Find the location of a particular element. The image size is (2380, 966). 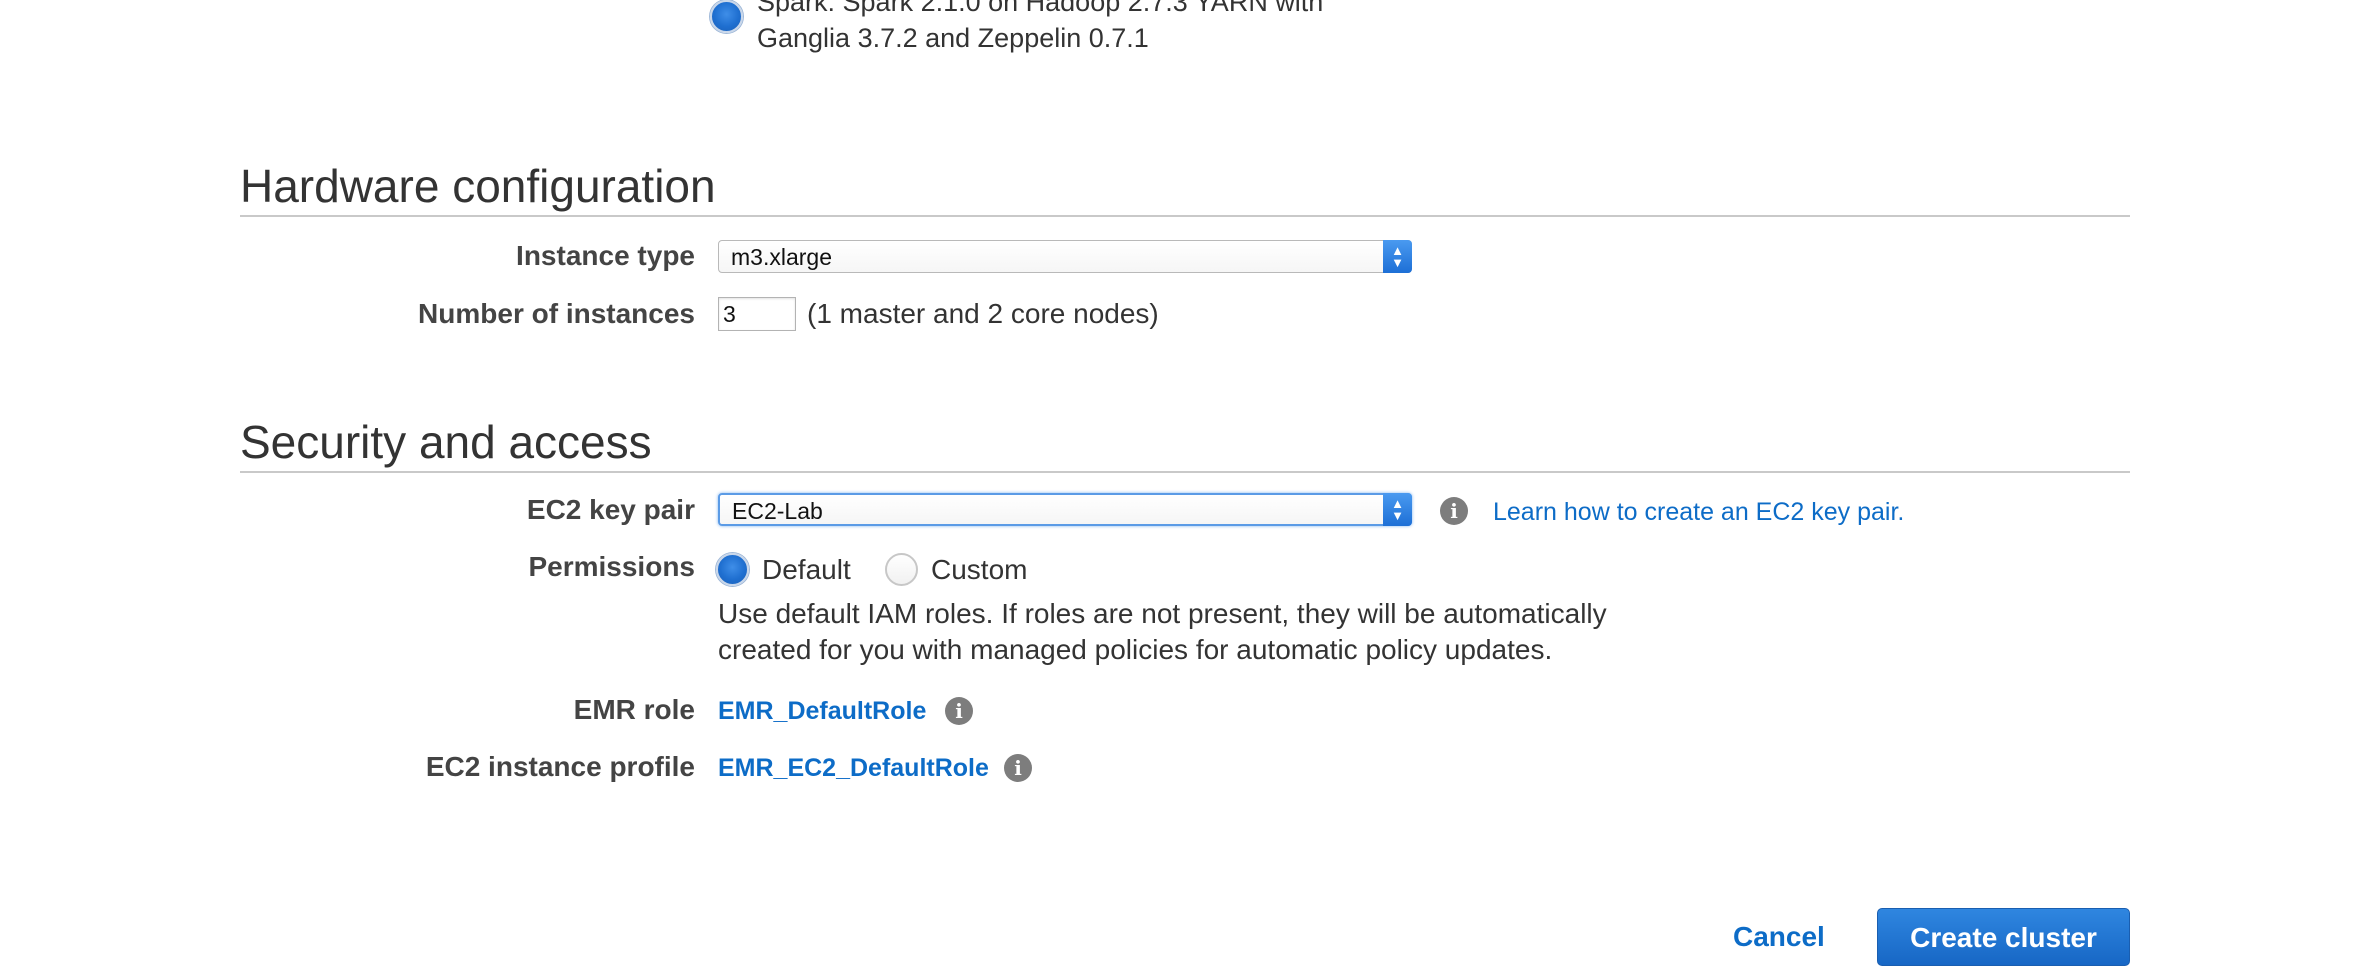

spark-radio is located at coordinates (726, 16).